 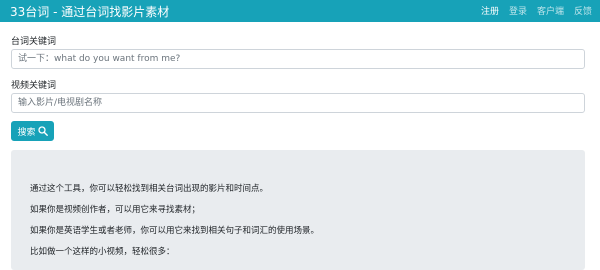 What do you see at coordinates (42, 131) in the screenshot?
I see `search-icon` at bounding box center [42, 131].